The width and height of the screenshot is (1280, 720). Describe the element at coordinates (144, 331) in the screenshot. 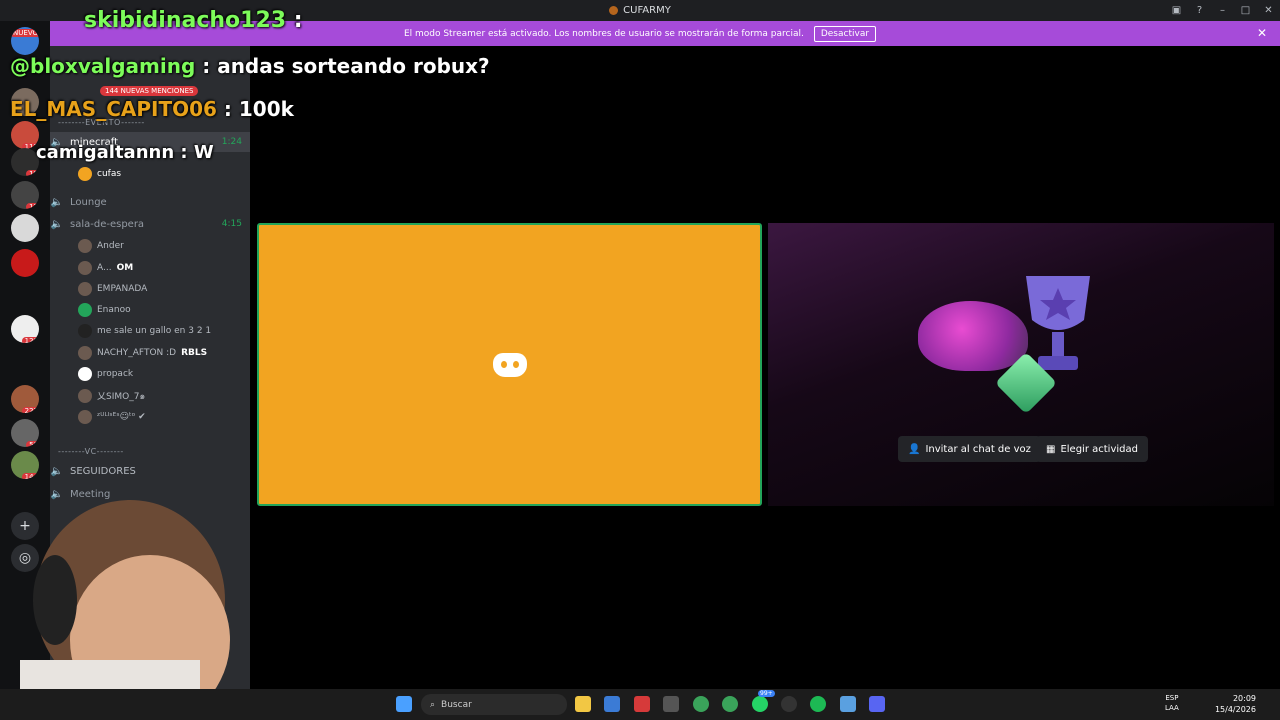

I see `voice-user: me sale un gallo en 3 2 1` at that location.